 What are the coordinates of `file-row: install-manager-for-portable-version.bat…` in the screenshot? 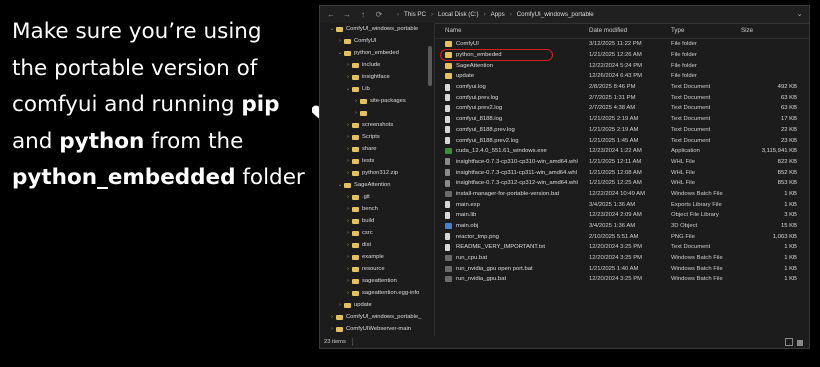 It's located at (622, 194).